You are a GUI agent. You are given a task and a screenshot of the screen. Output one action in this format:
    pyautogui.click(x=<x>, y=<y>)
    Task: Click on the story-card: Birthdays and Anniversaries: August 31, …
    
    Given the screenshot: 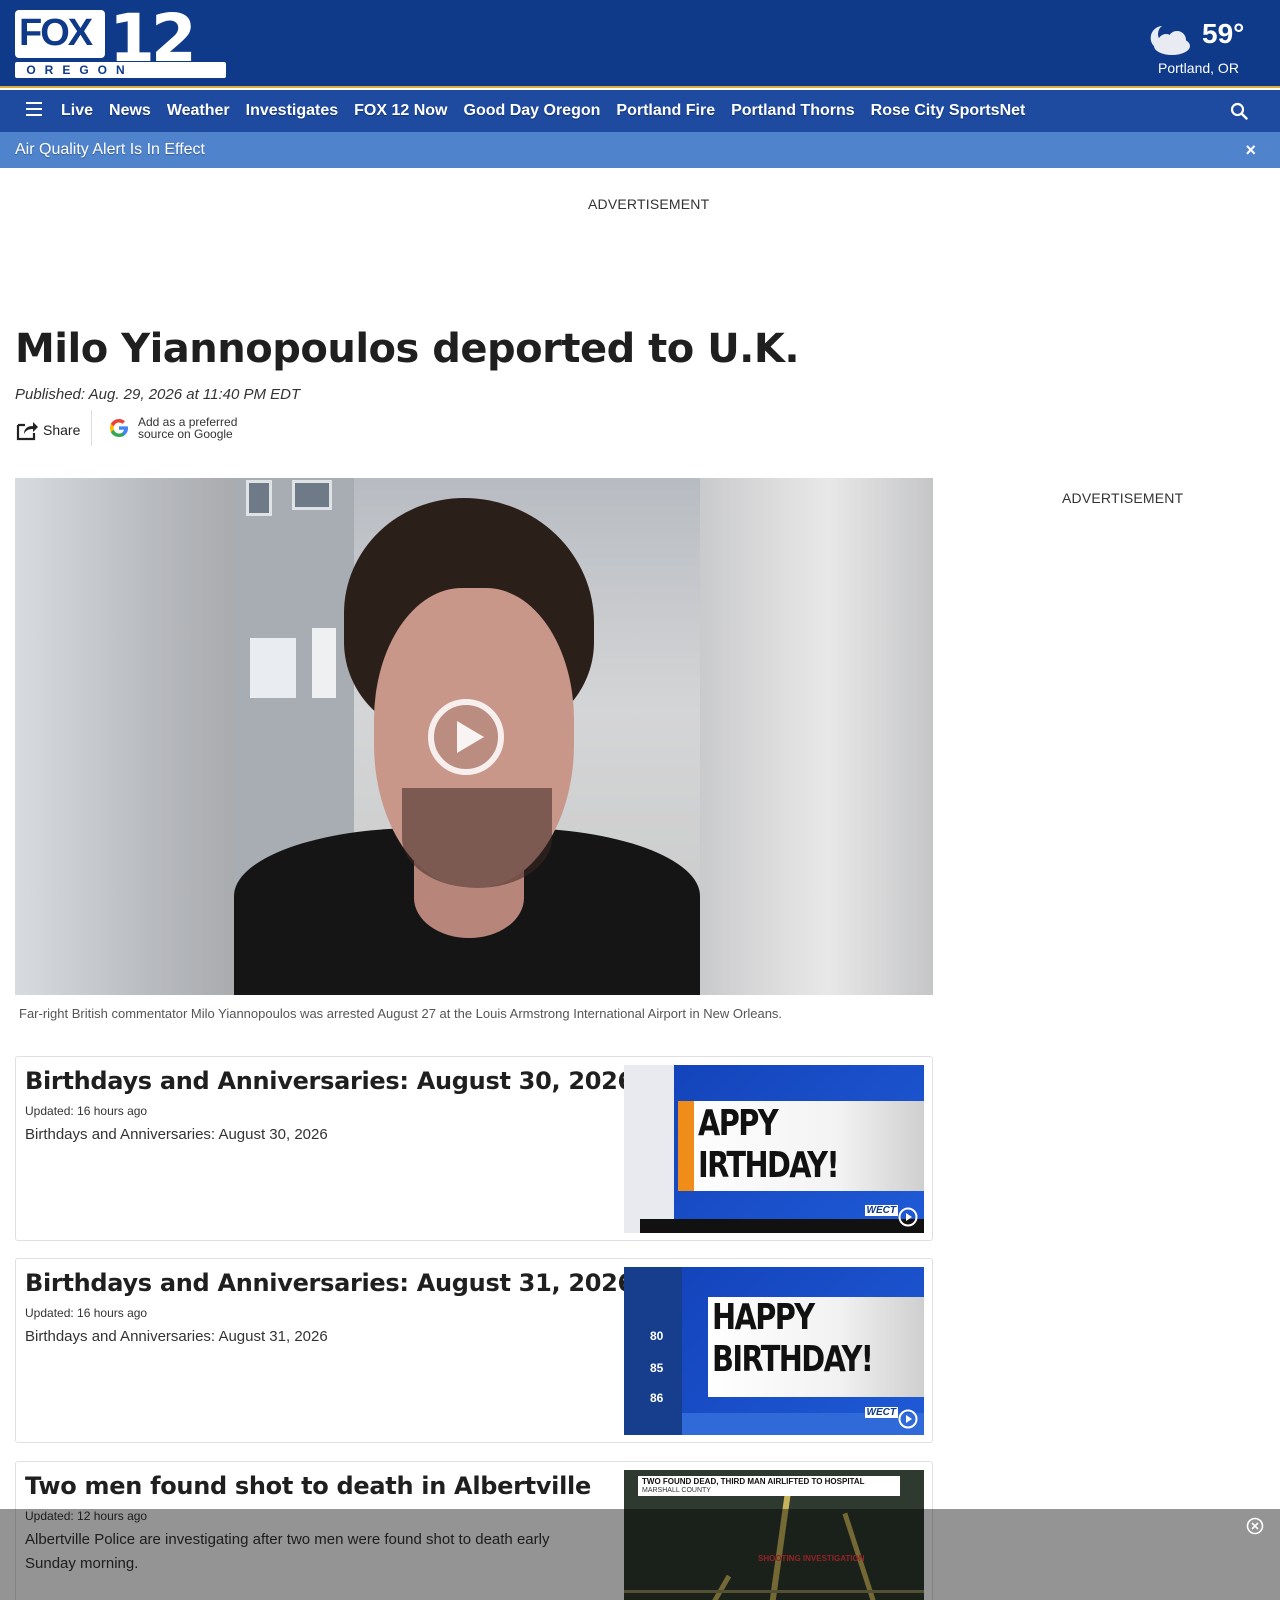 What is the action you would take?
    pyautogui.click(x=474, y=1350)
    